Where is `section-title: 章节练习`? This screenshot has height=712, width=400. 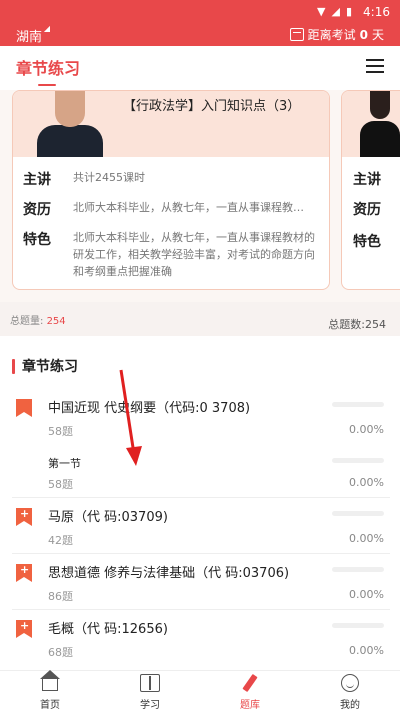 section-title: 章节练习 is located at coordinates (50, 367).